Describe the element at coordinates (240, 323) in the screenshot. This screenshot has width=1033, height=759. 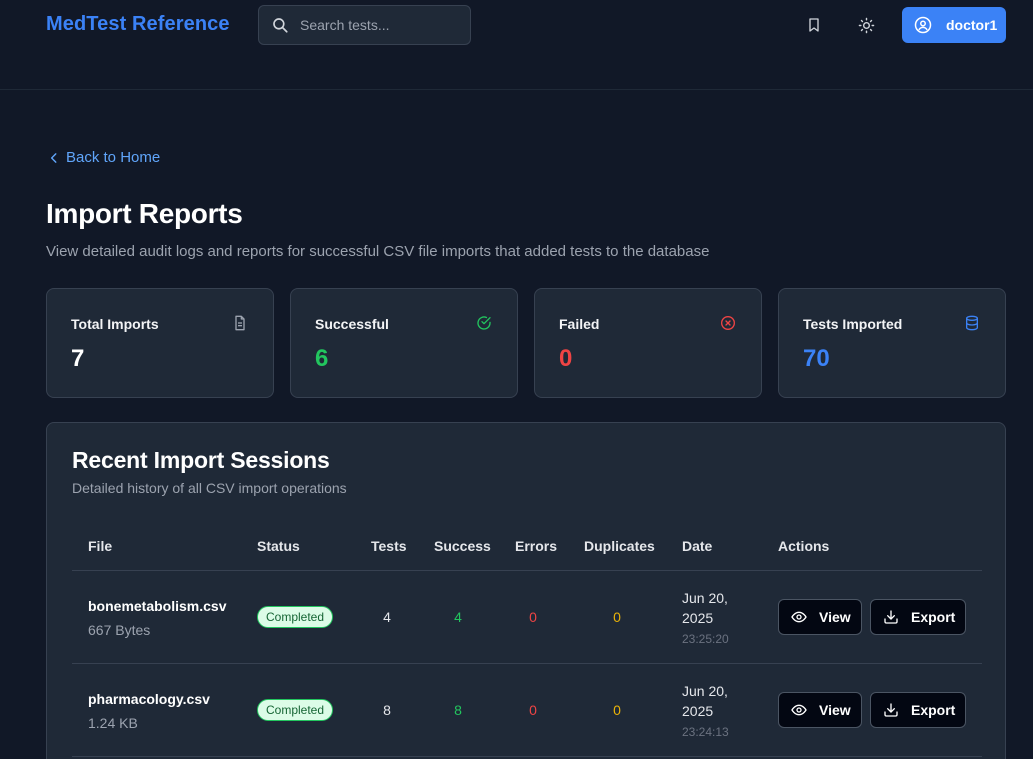
I see `file-text-icon` at that location.